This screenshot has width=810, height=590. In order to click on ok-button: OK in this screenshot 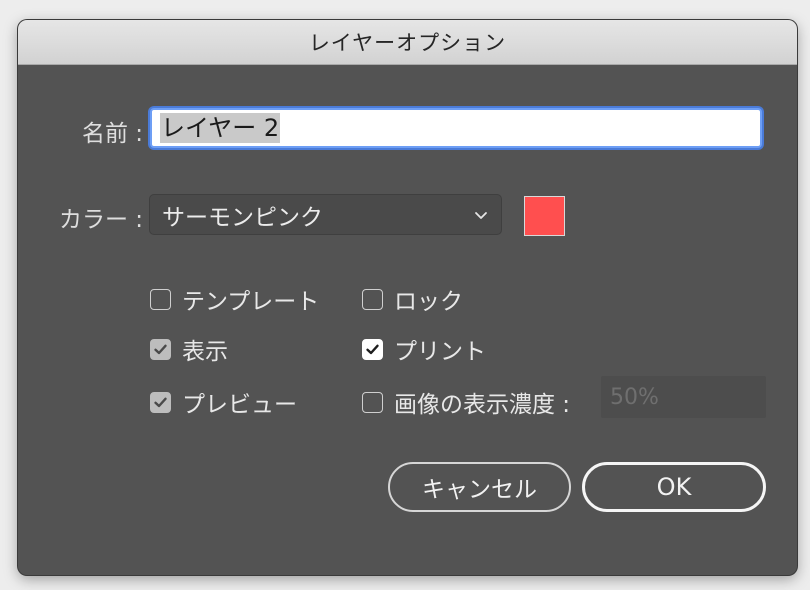, I will do `click(674, 487)`.